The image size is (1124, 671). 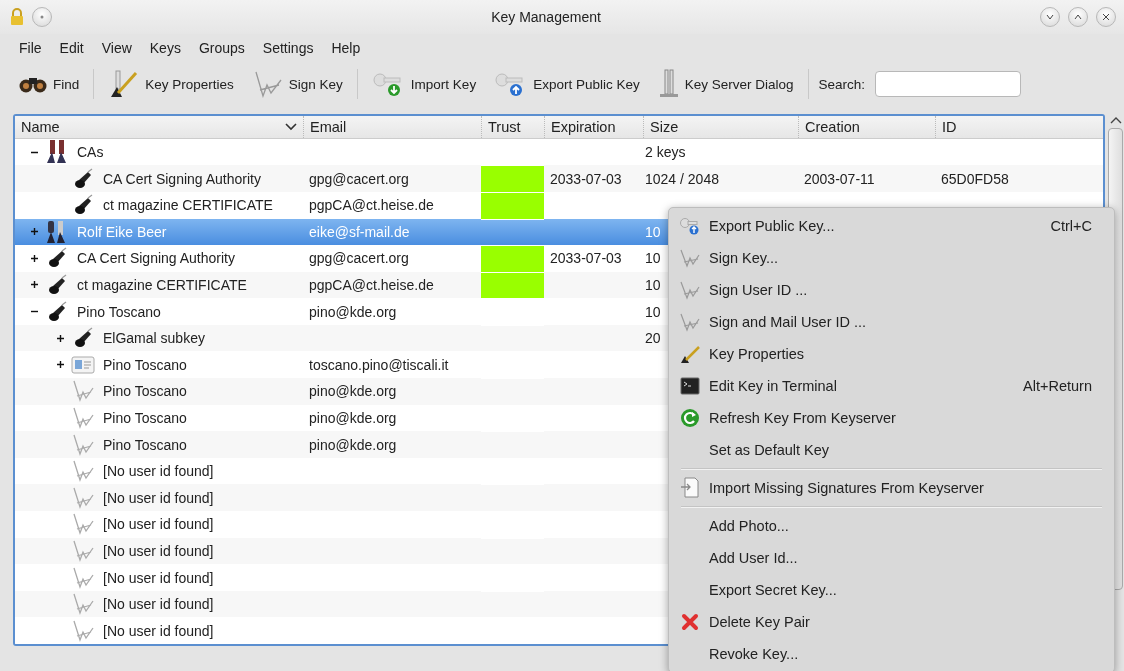 What do you see at coordinates (653, 338) in the screenshot?
I see `size-text: 20` at bounding box center [653, 338].